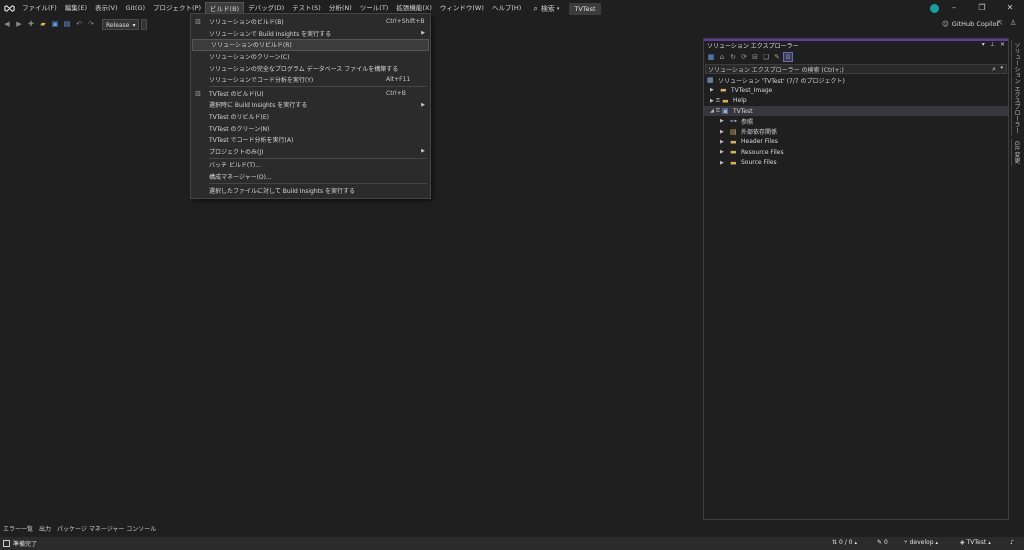  I want to click on lock-icon: ⚿, so click(718, 100).